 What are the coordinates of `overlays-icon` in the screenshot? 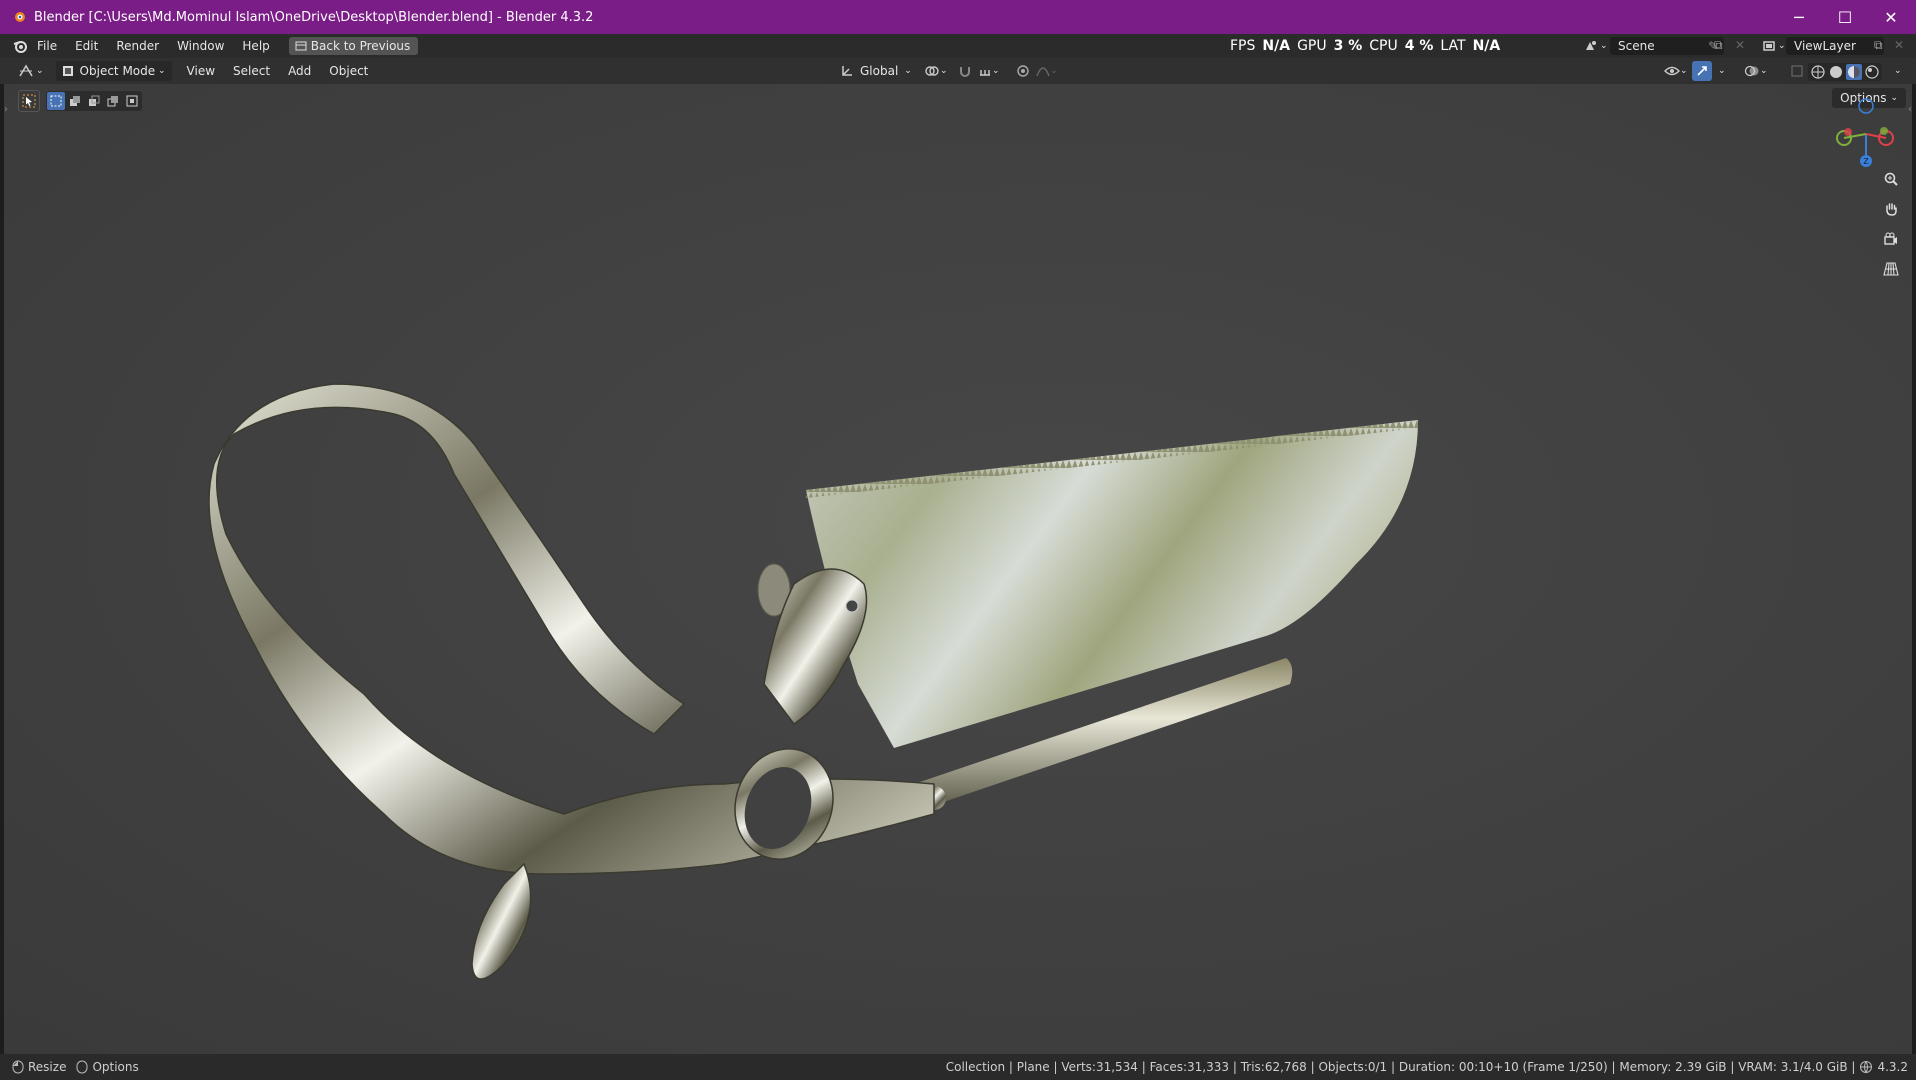 It's located at (1751, 71).